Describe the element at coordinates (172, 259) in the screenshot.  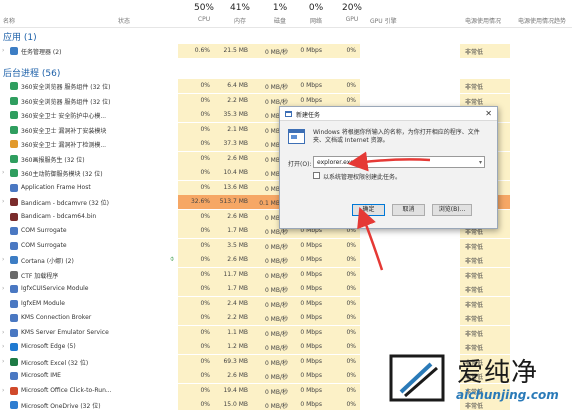
I see `suspended-leaf-icon: ⌽` at that location.